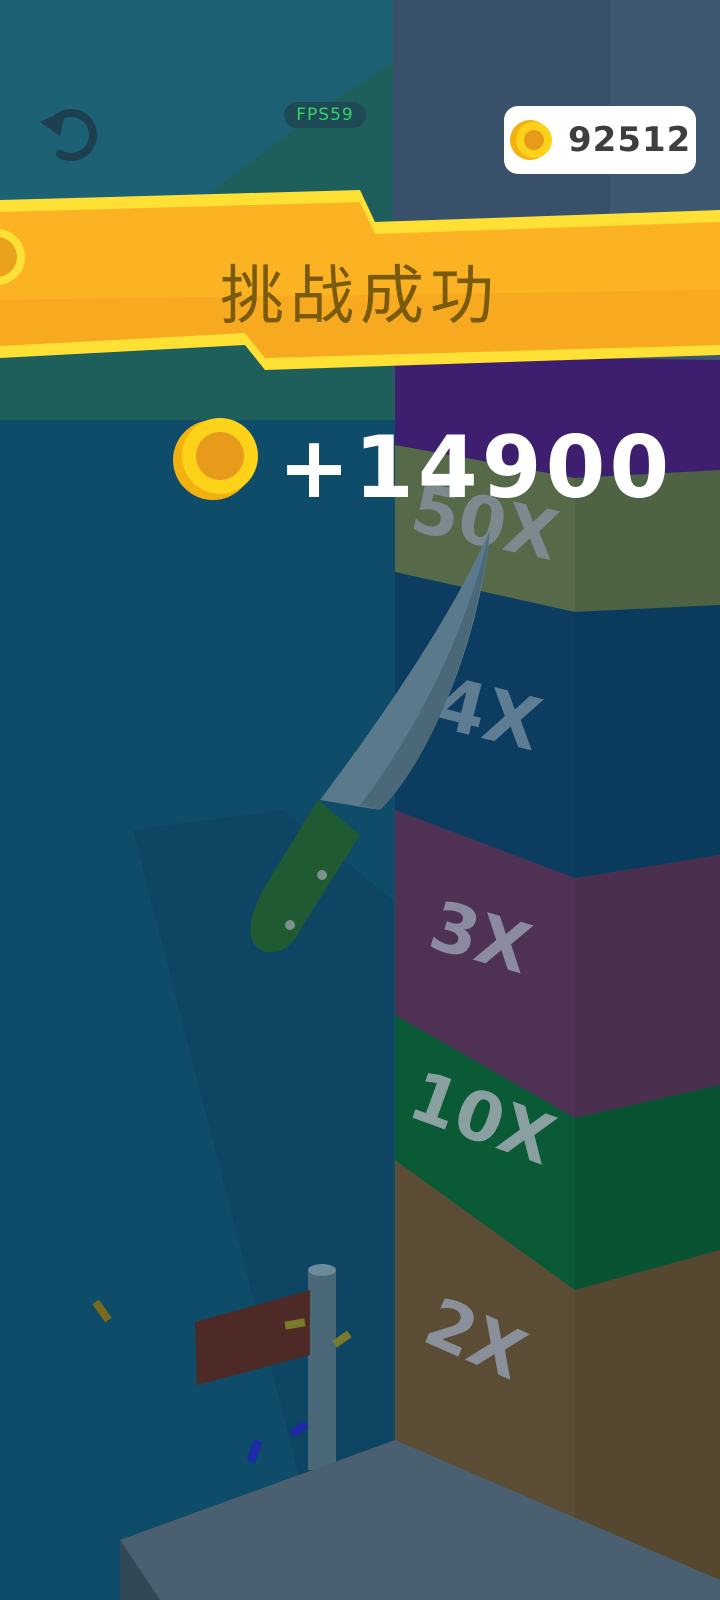 This screenshot has width=720, height=1600. What do you see at coordinates (360, 297) in the screenshot?
I see `challenge-success-title: 挑战成功` at bounding box center [360, 297].